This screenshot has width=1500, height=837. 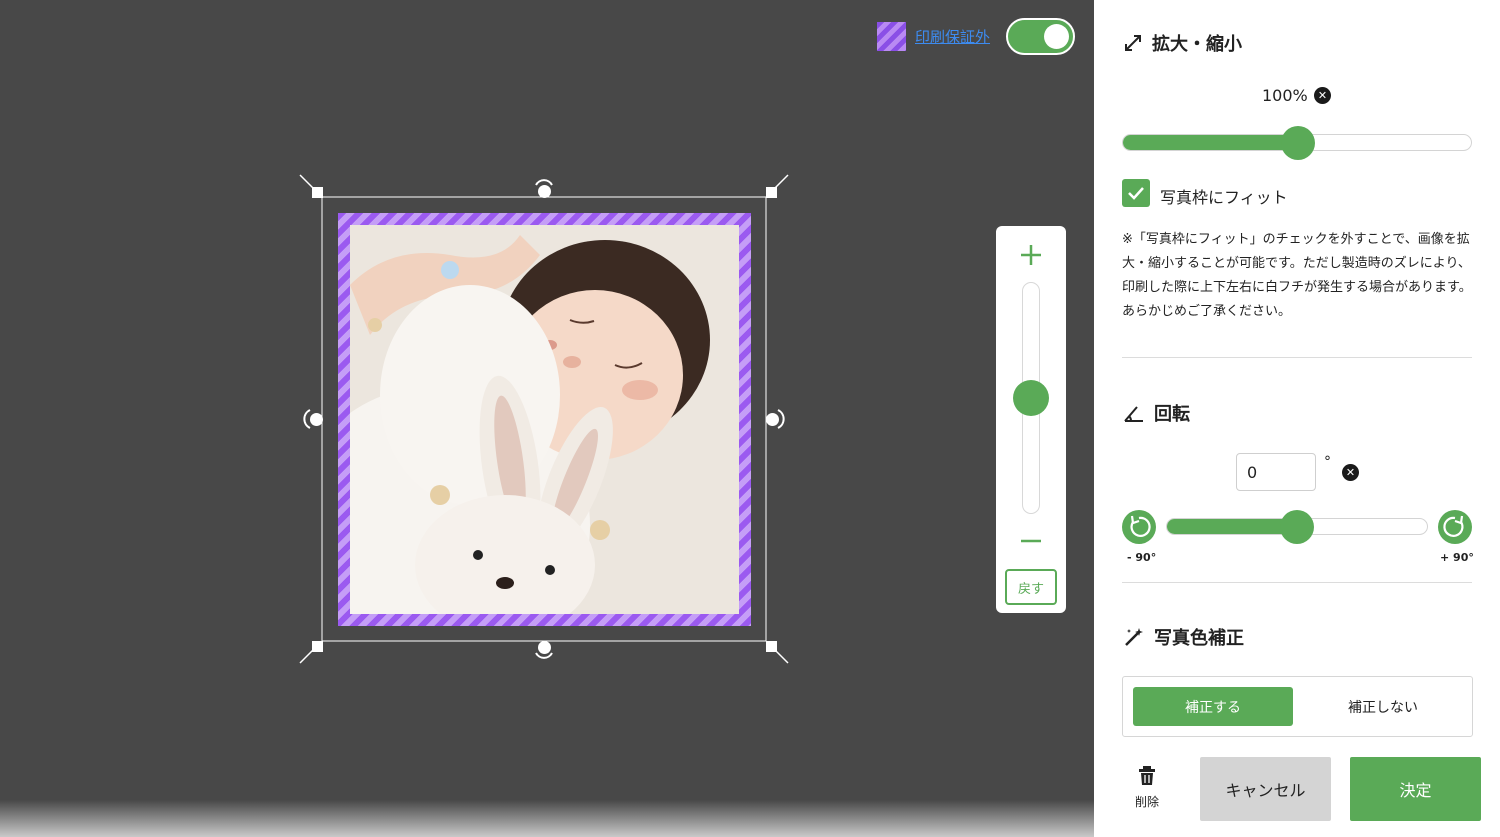 I want to click on print-guarantee: 印刷保証外, so click(x=933, y=36).